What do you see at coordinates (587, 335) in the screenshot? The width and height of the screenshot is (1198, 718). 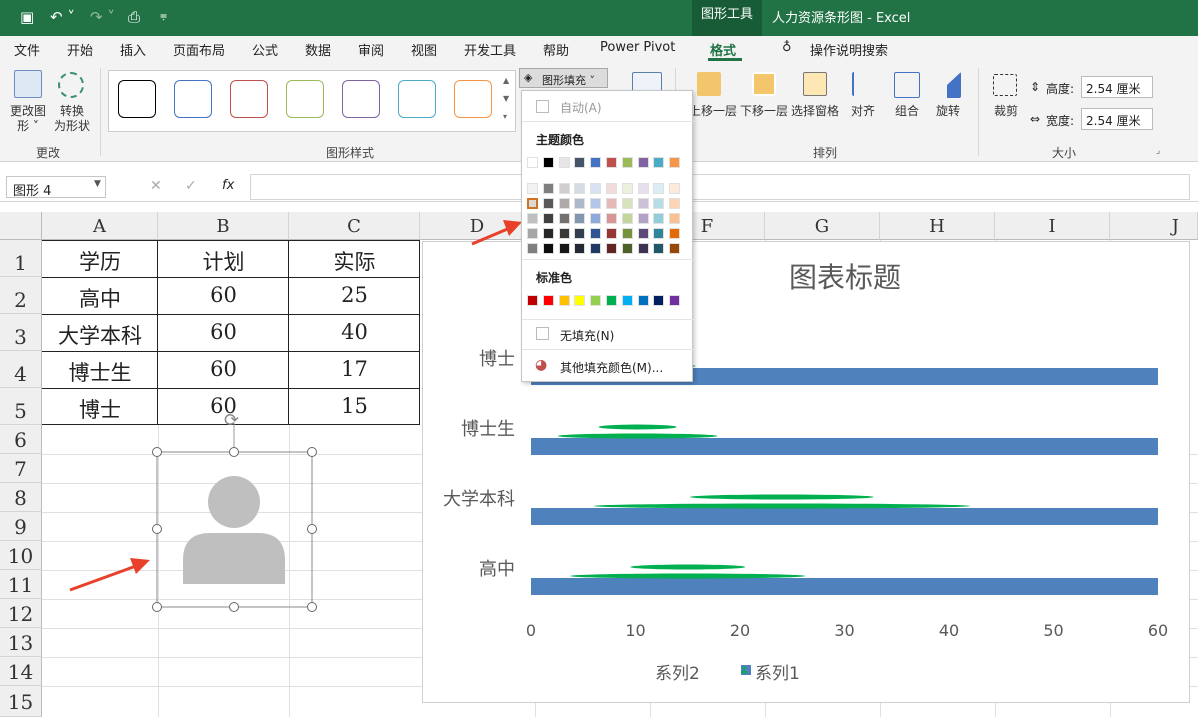 I see `no-fill-option: 无填充(N)` at bounding box center [587, 335].